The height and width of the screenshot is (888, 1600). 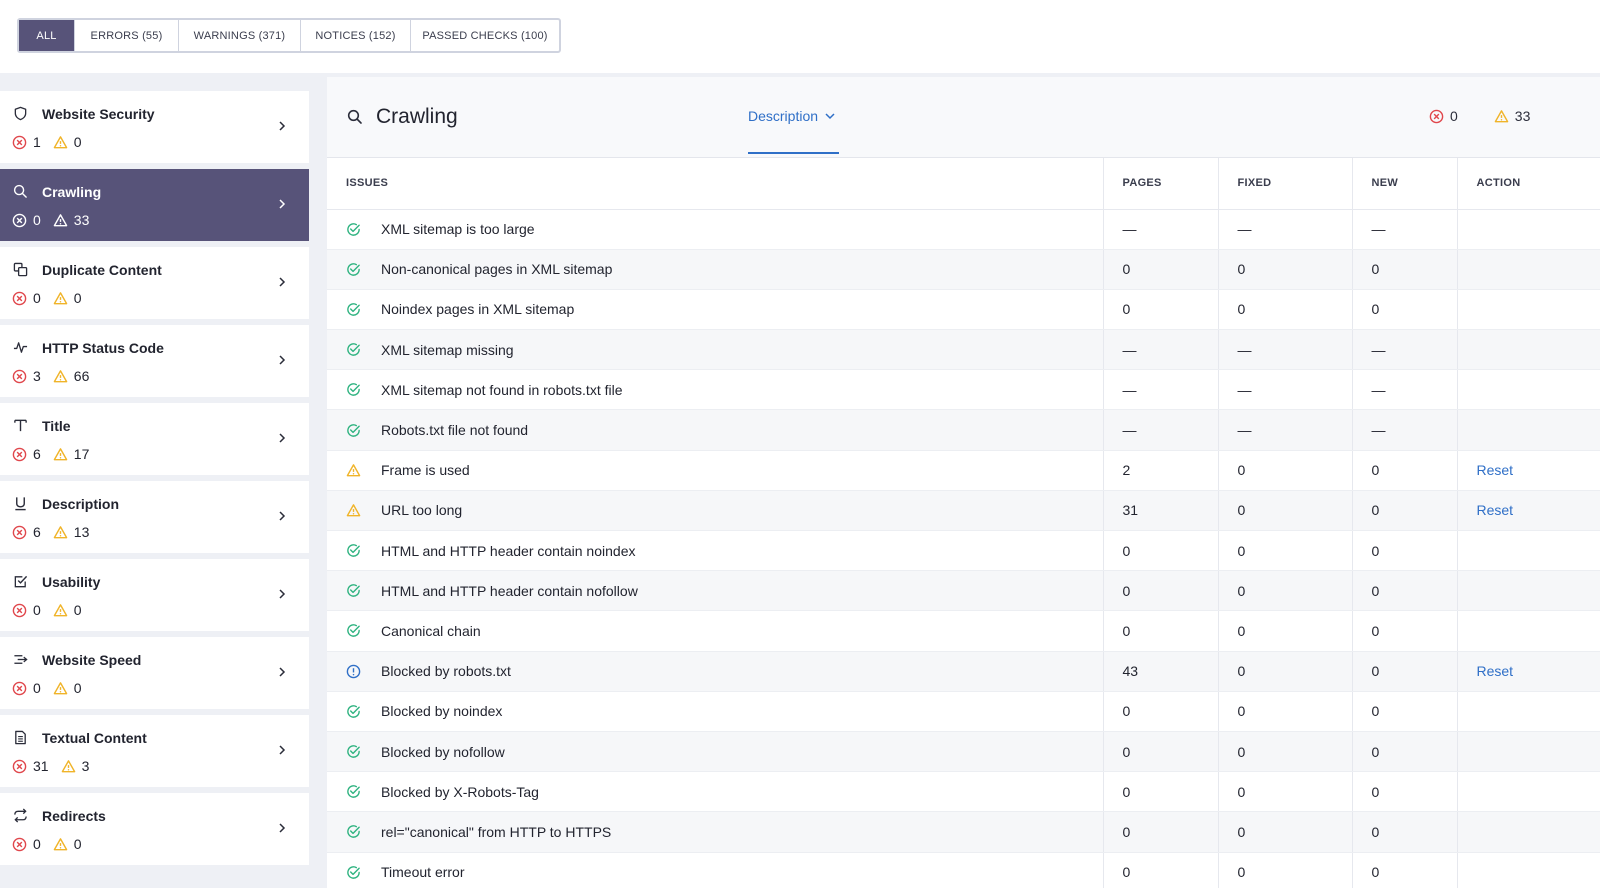 What do you see at coordinates (963, 511) in the screenshot?
I see `table-row: URL too long 31 0 0 Reset` at bounding box center [963, 511].